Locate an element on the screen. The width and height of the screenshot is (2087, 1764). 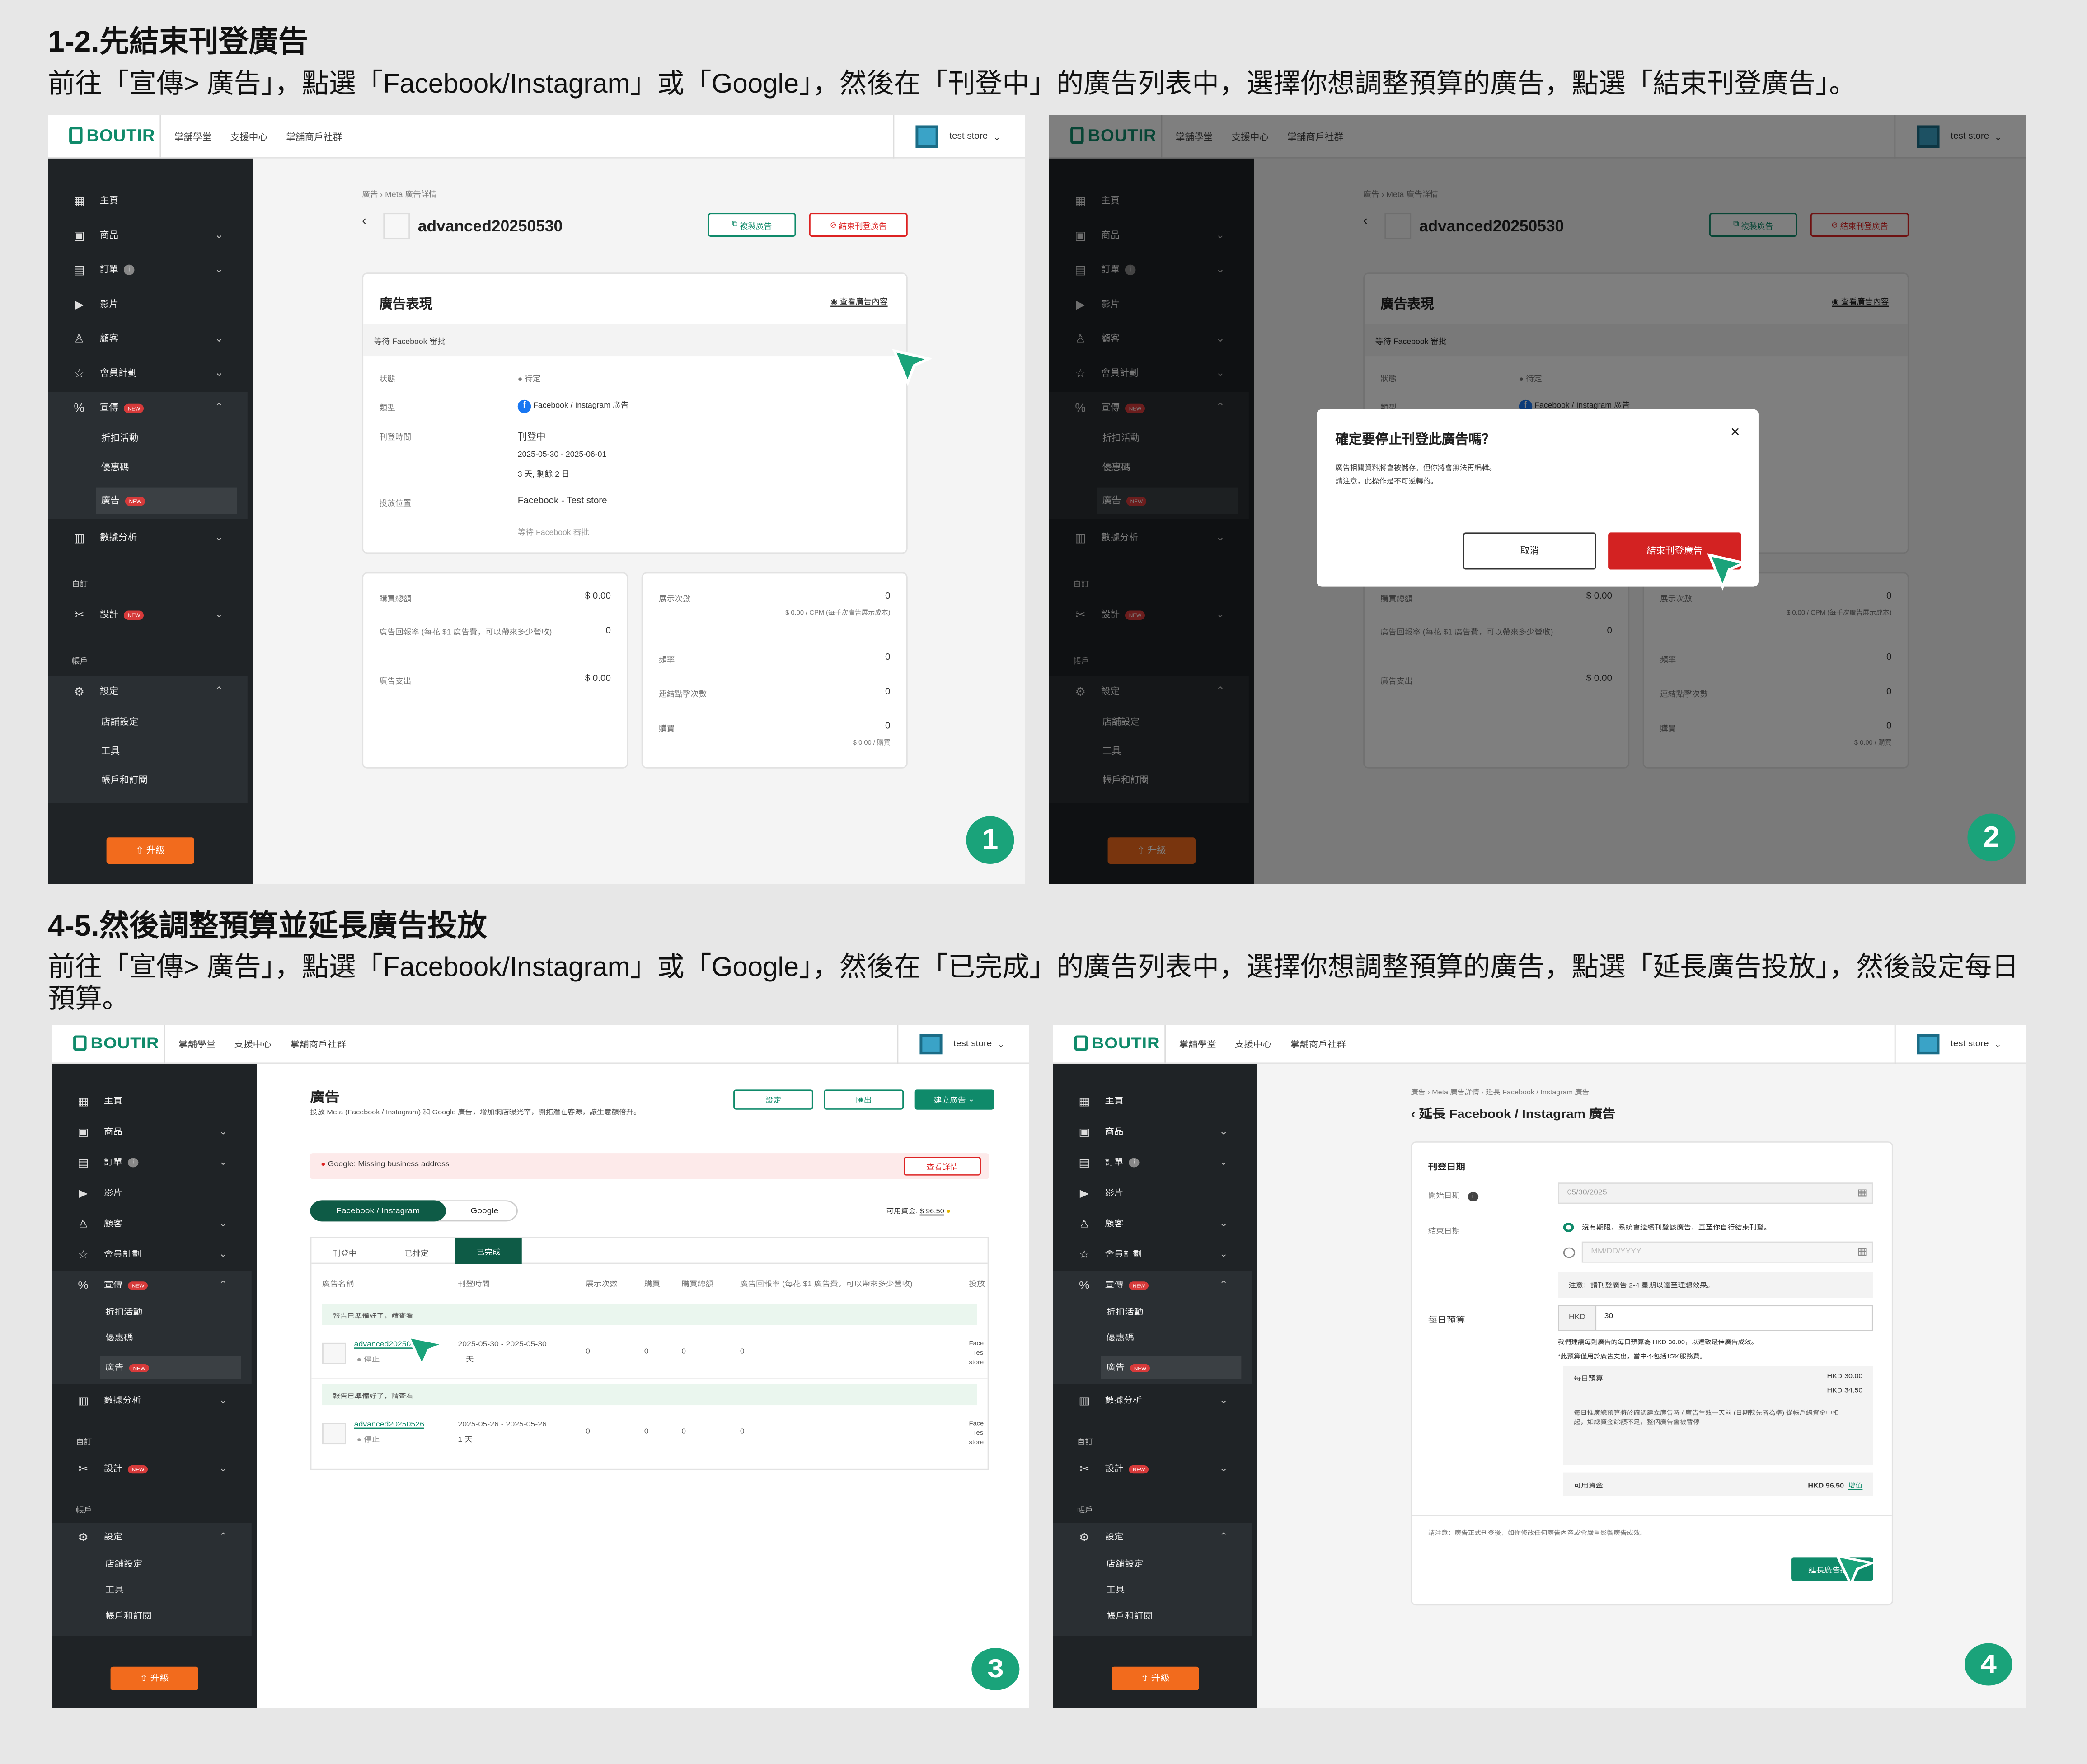
copy-ad-button: ⧉ 複製廣告 is located at coordinates (752, 225).